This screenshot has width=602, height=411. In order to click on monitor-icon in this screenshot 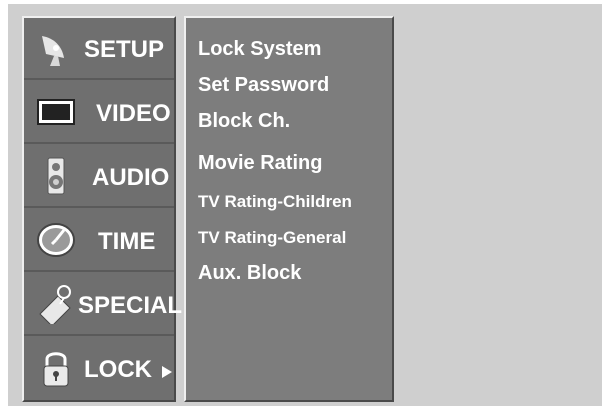, I will do `click(56, 112)`.